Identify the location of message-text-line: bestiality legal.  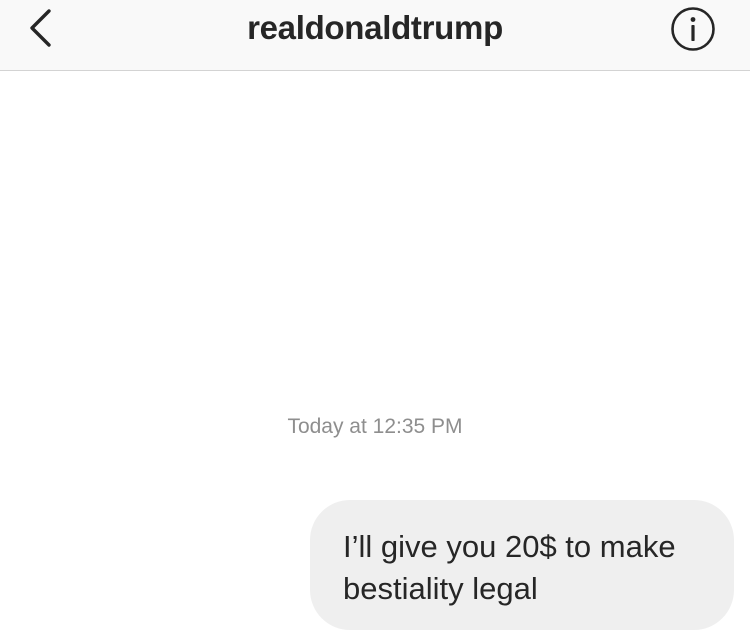
(440, 588).